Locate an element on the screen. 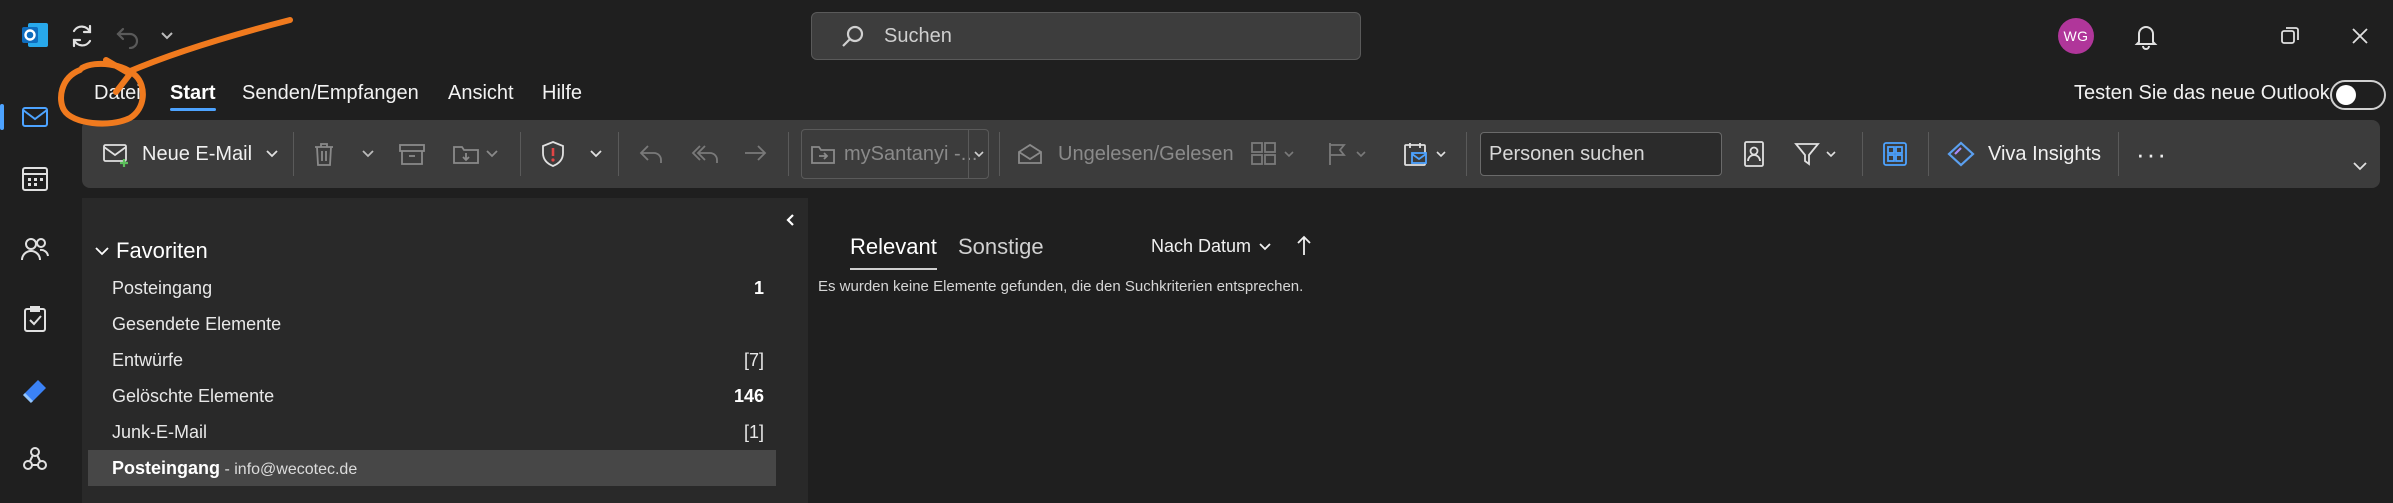  new-mail-button: Neue E-Mail is located at coordinates (177, 154).